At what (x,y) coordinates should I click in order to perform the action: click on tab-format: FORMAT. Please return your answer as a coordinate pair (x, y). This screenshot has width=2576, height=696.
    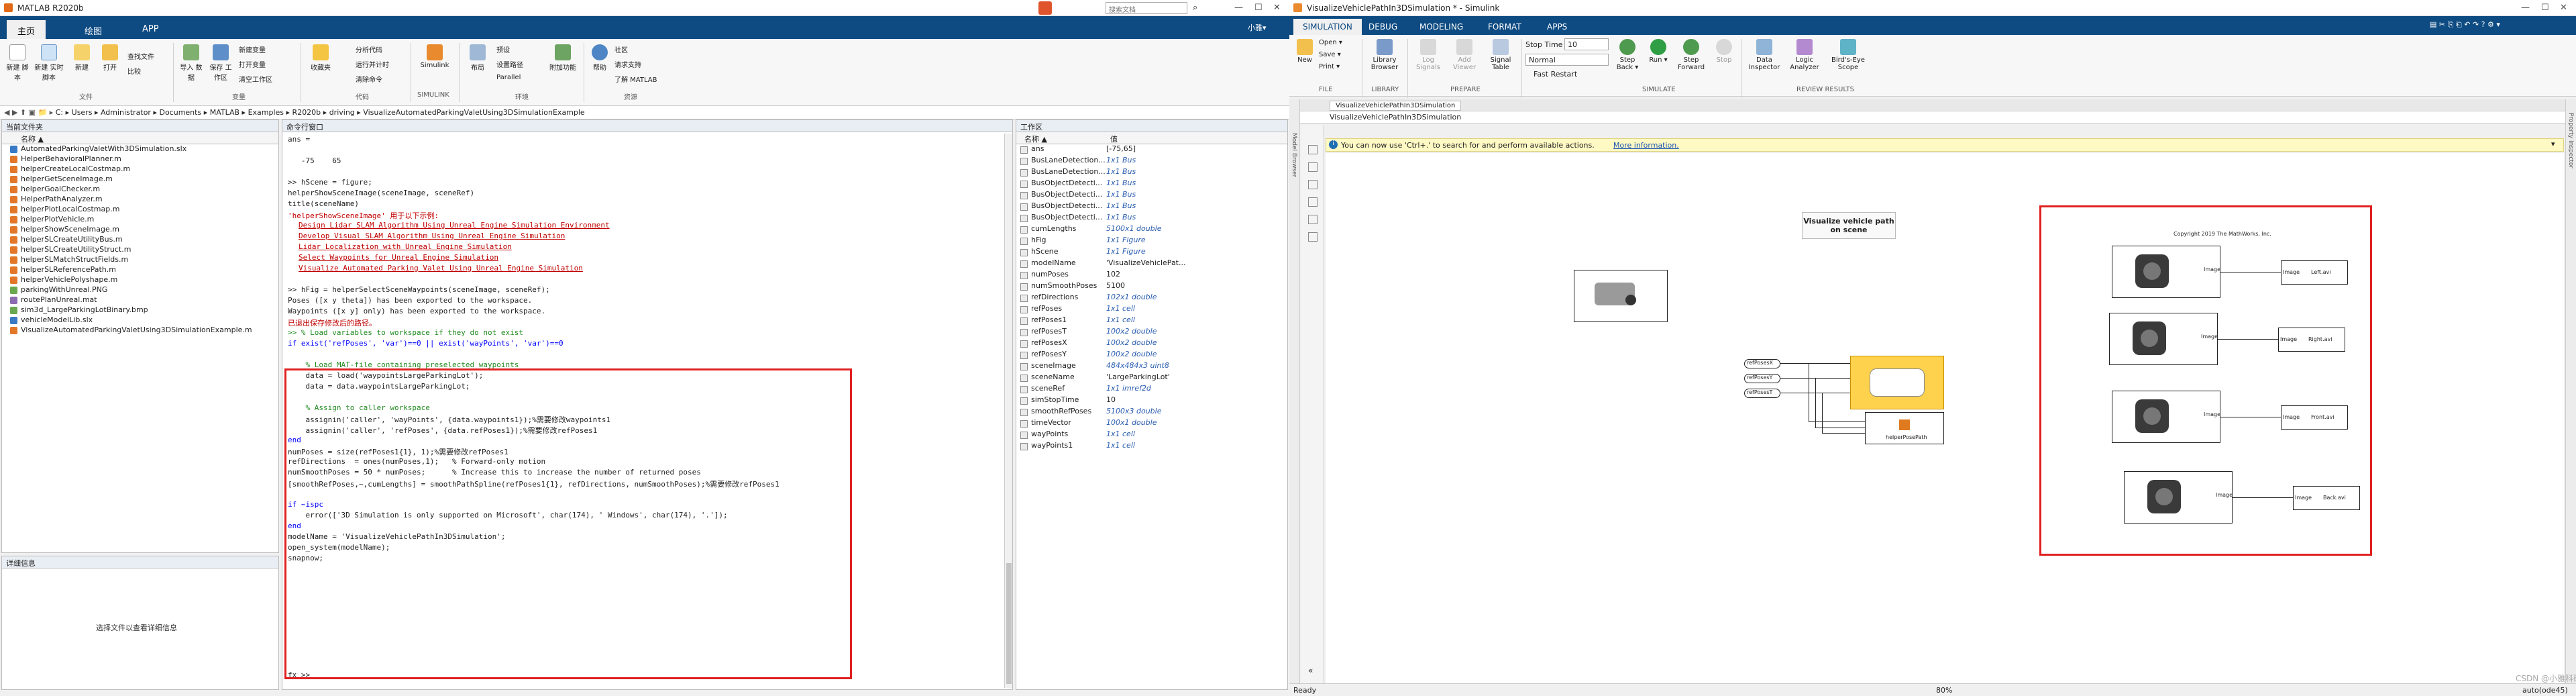
    Looking at the image, I should click on (1505, 27).